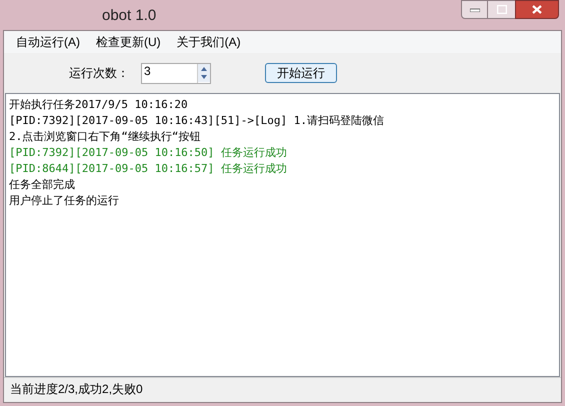 This screenshot has height=406, width=565. Describe the element at coordinates (148, 153) in the screenshot. I see `log-line: [PID:7392][2017-09-05 10:16:50] 任务运行成功` at that location.